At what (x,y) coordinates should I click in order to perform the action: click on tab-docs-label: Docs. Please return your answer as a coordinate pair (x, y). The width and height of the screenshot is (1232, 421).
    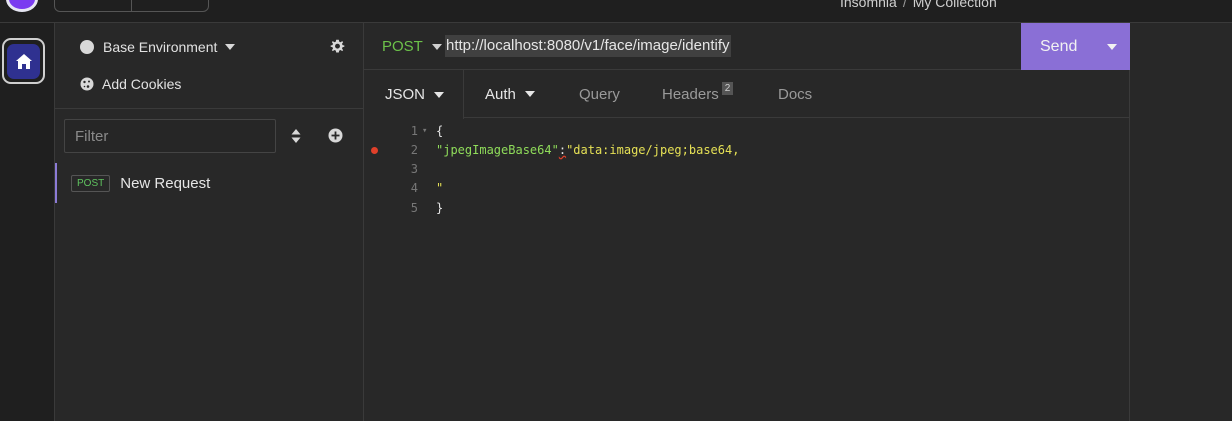
    Looking at the image, I should click on (795, 94).